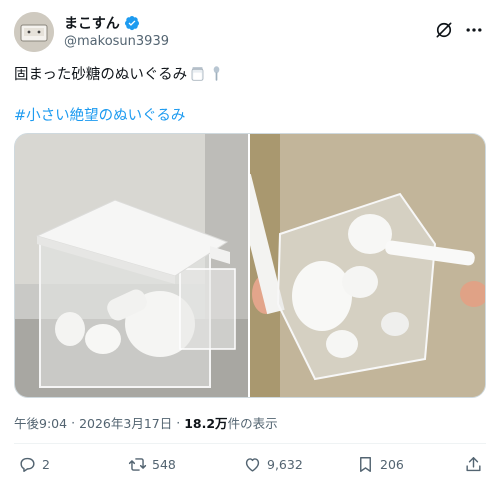 The width and height of the screenshot is (500, 479). Describe the element at coordinates (474, 30) in the screenshot. I see `more-options-icon` at that location.